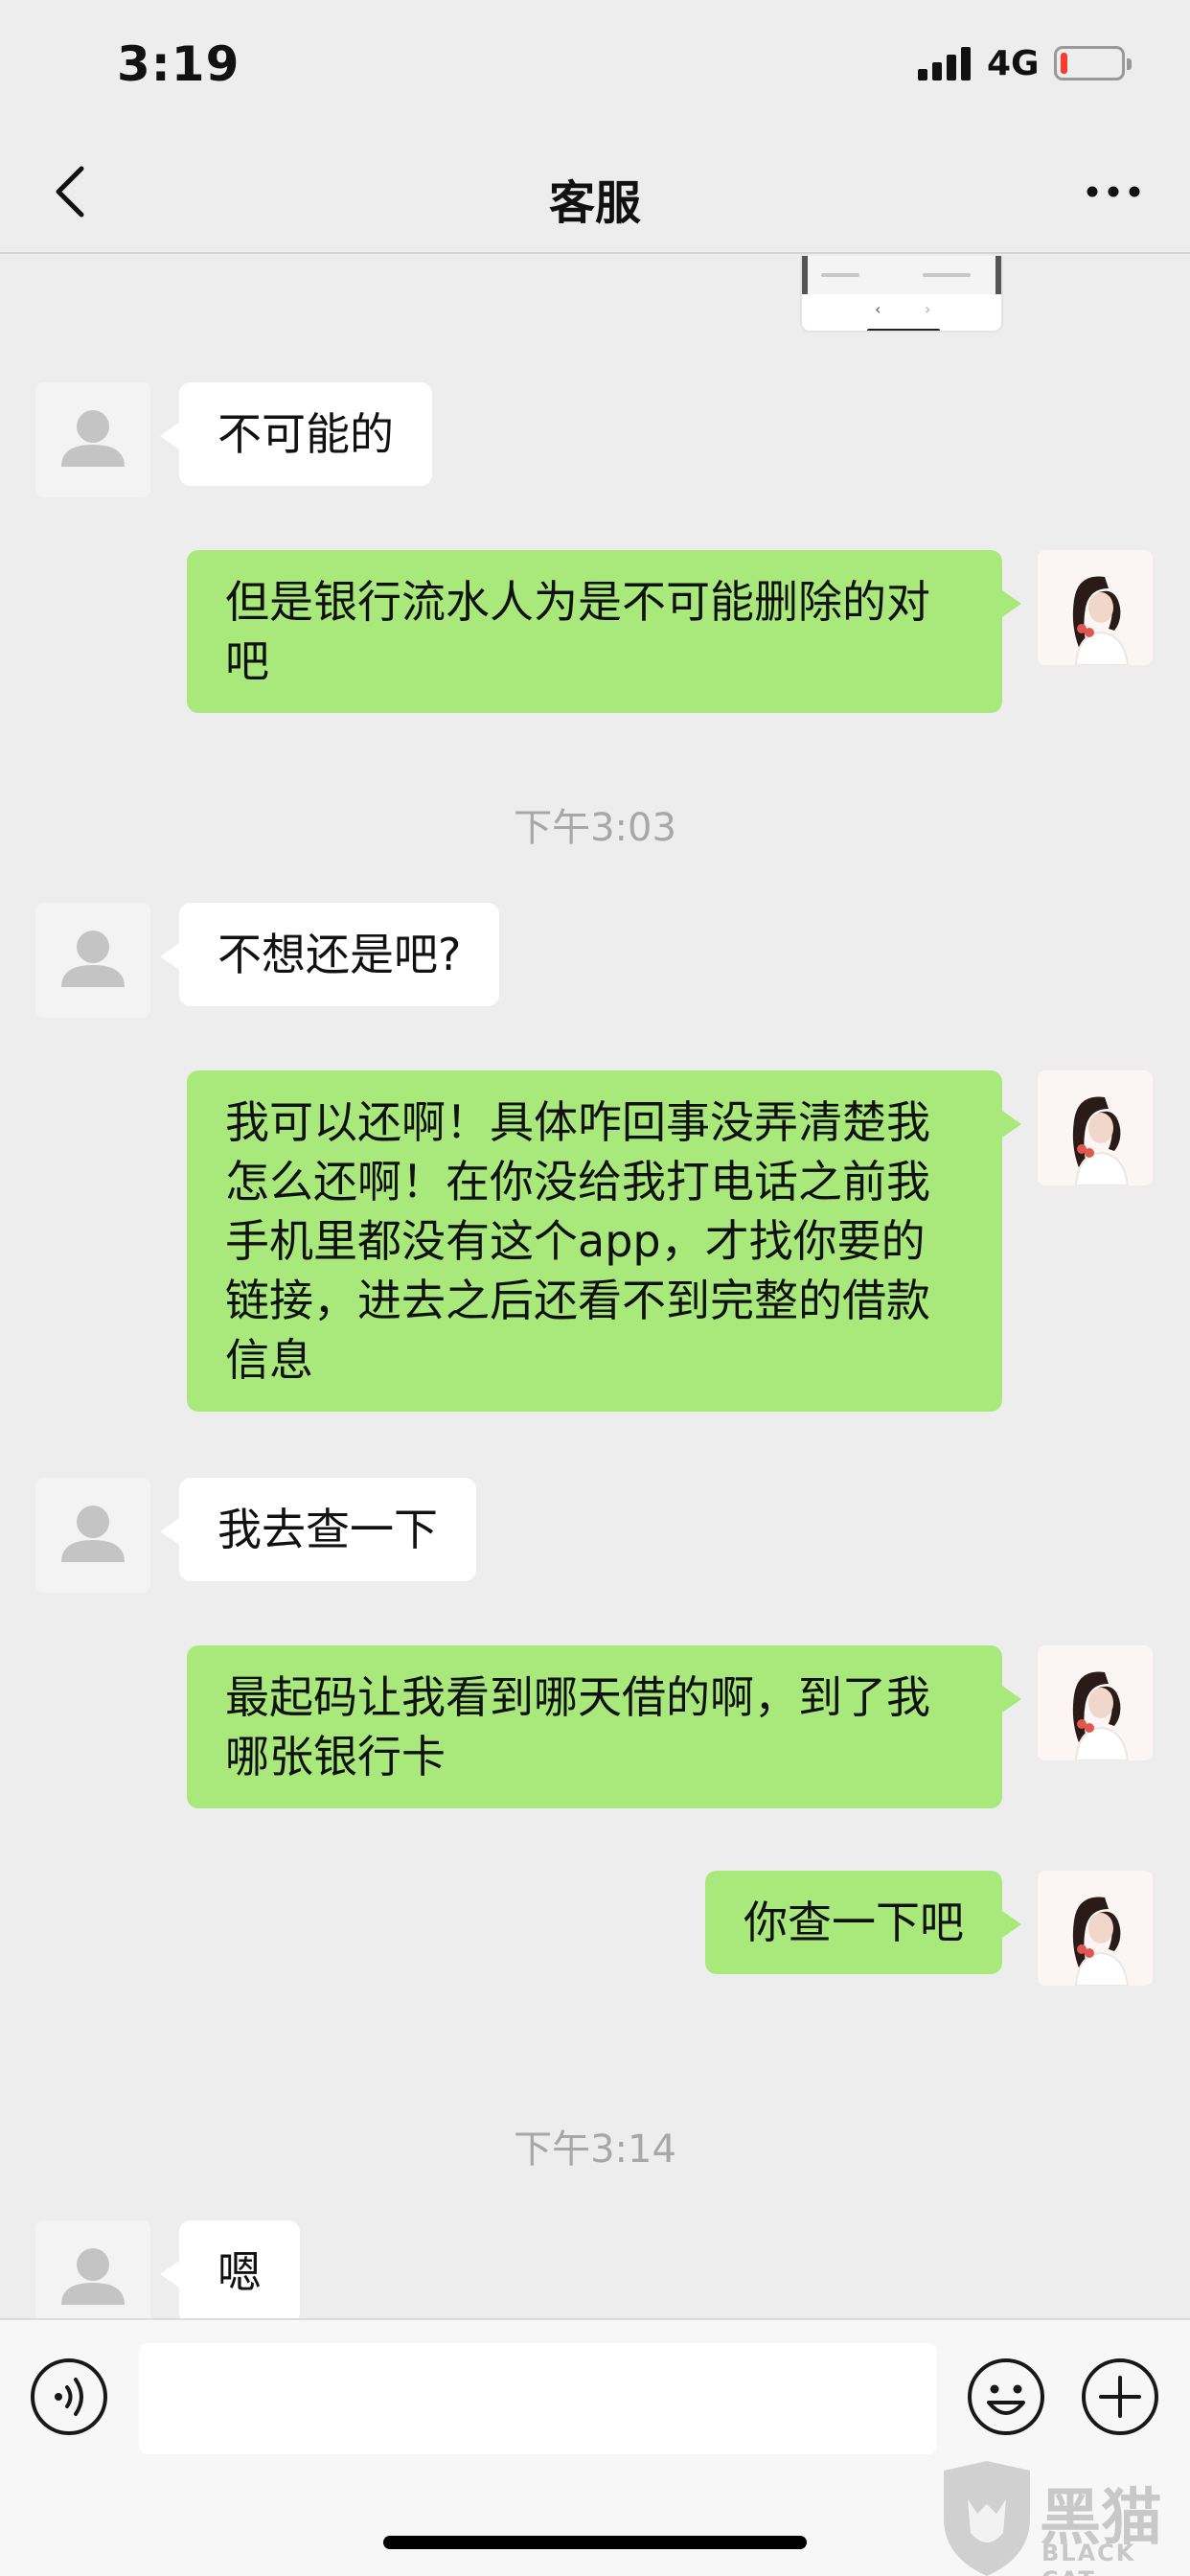 This screenshot has height=2576, width=1190. I want to click on message-bubble-incoming: 我去查一下, so click(318, 1529).